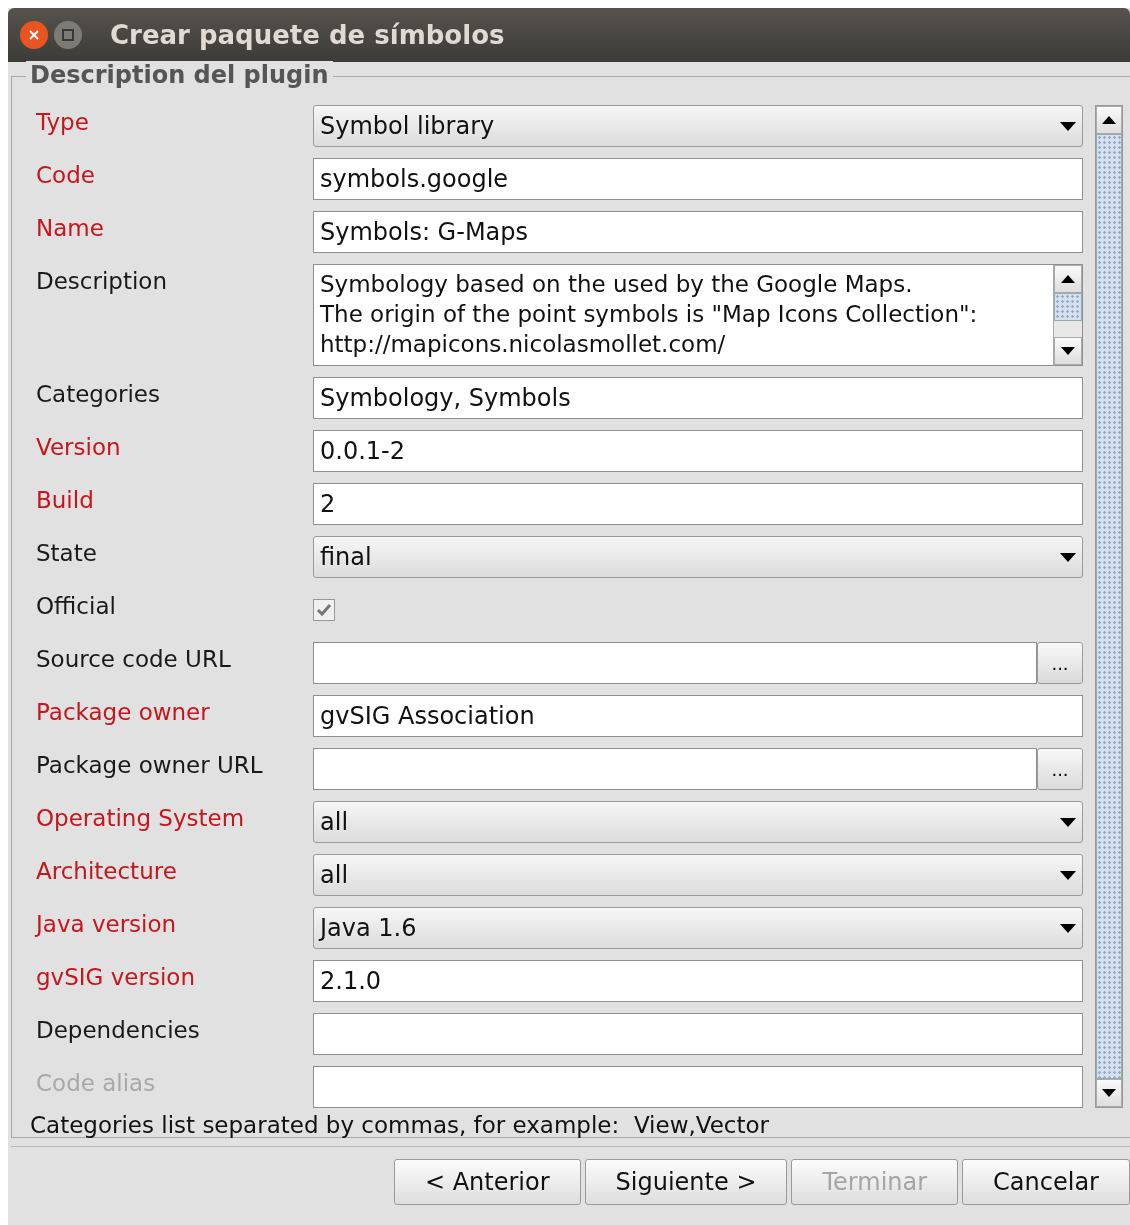 The image size is (1130, 1225). I want to click on panel-title: Description del plugin, so click(179, 75).